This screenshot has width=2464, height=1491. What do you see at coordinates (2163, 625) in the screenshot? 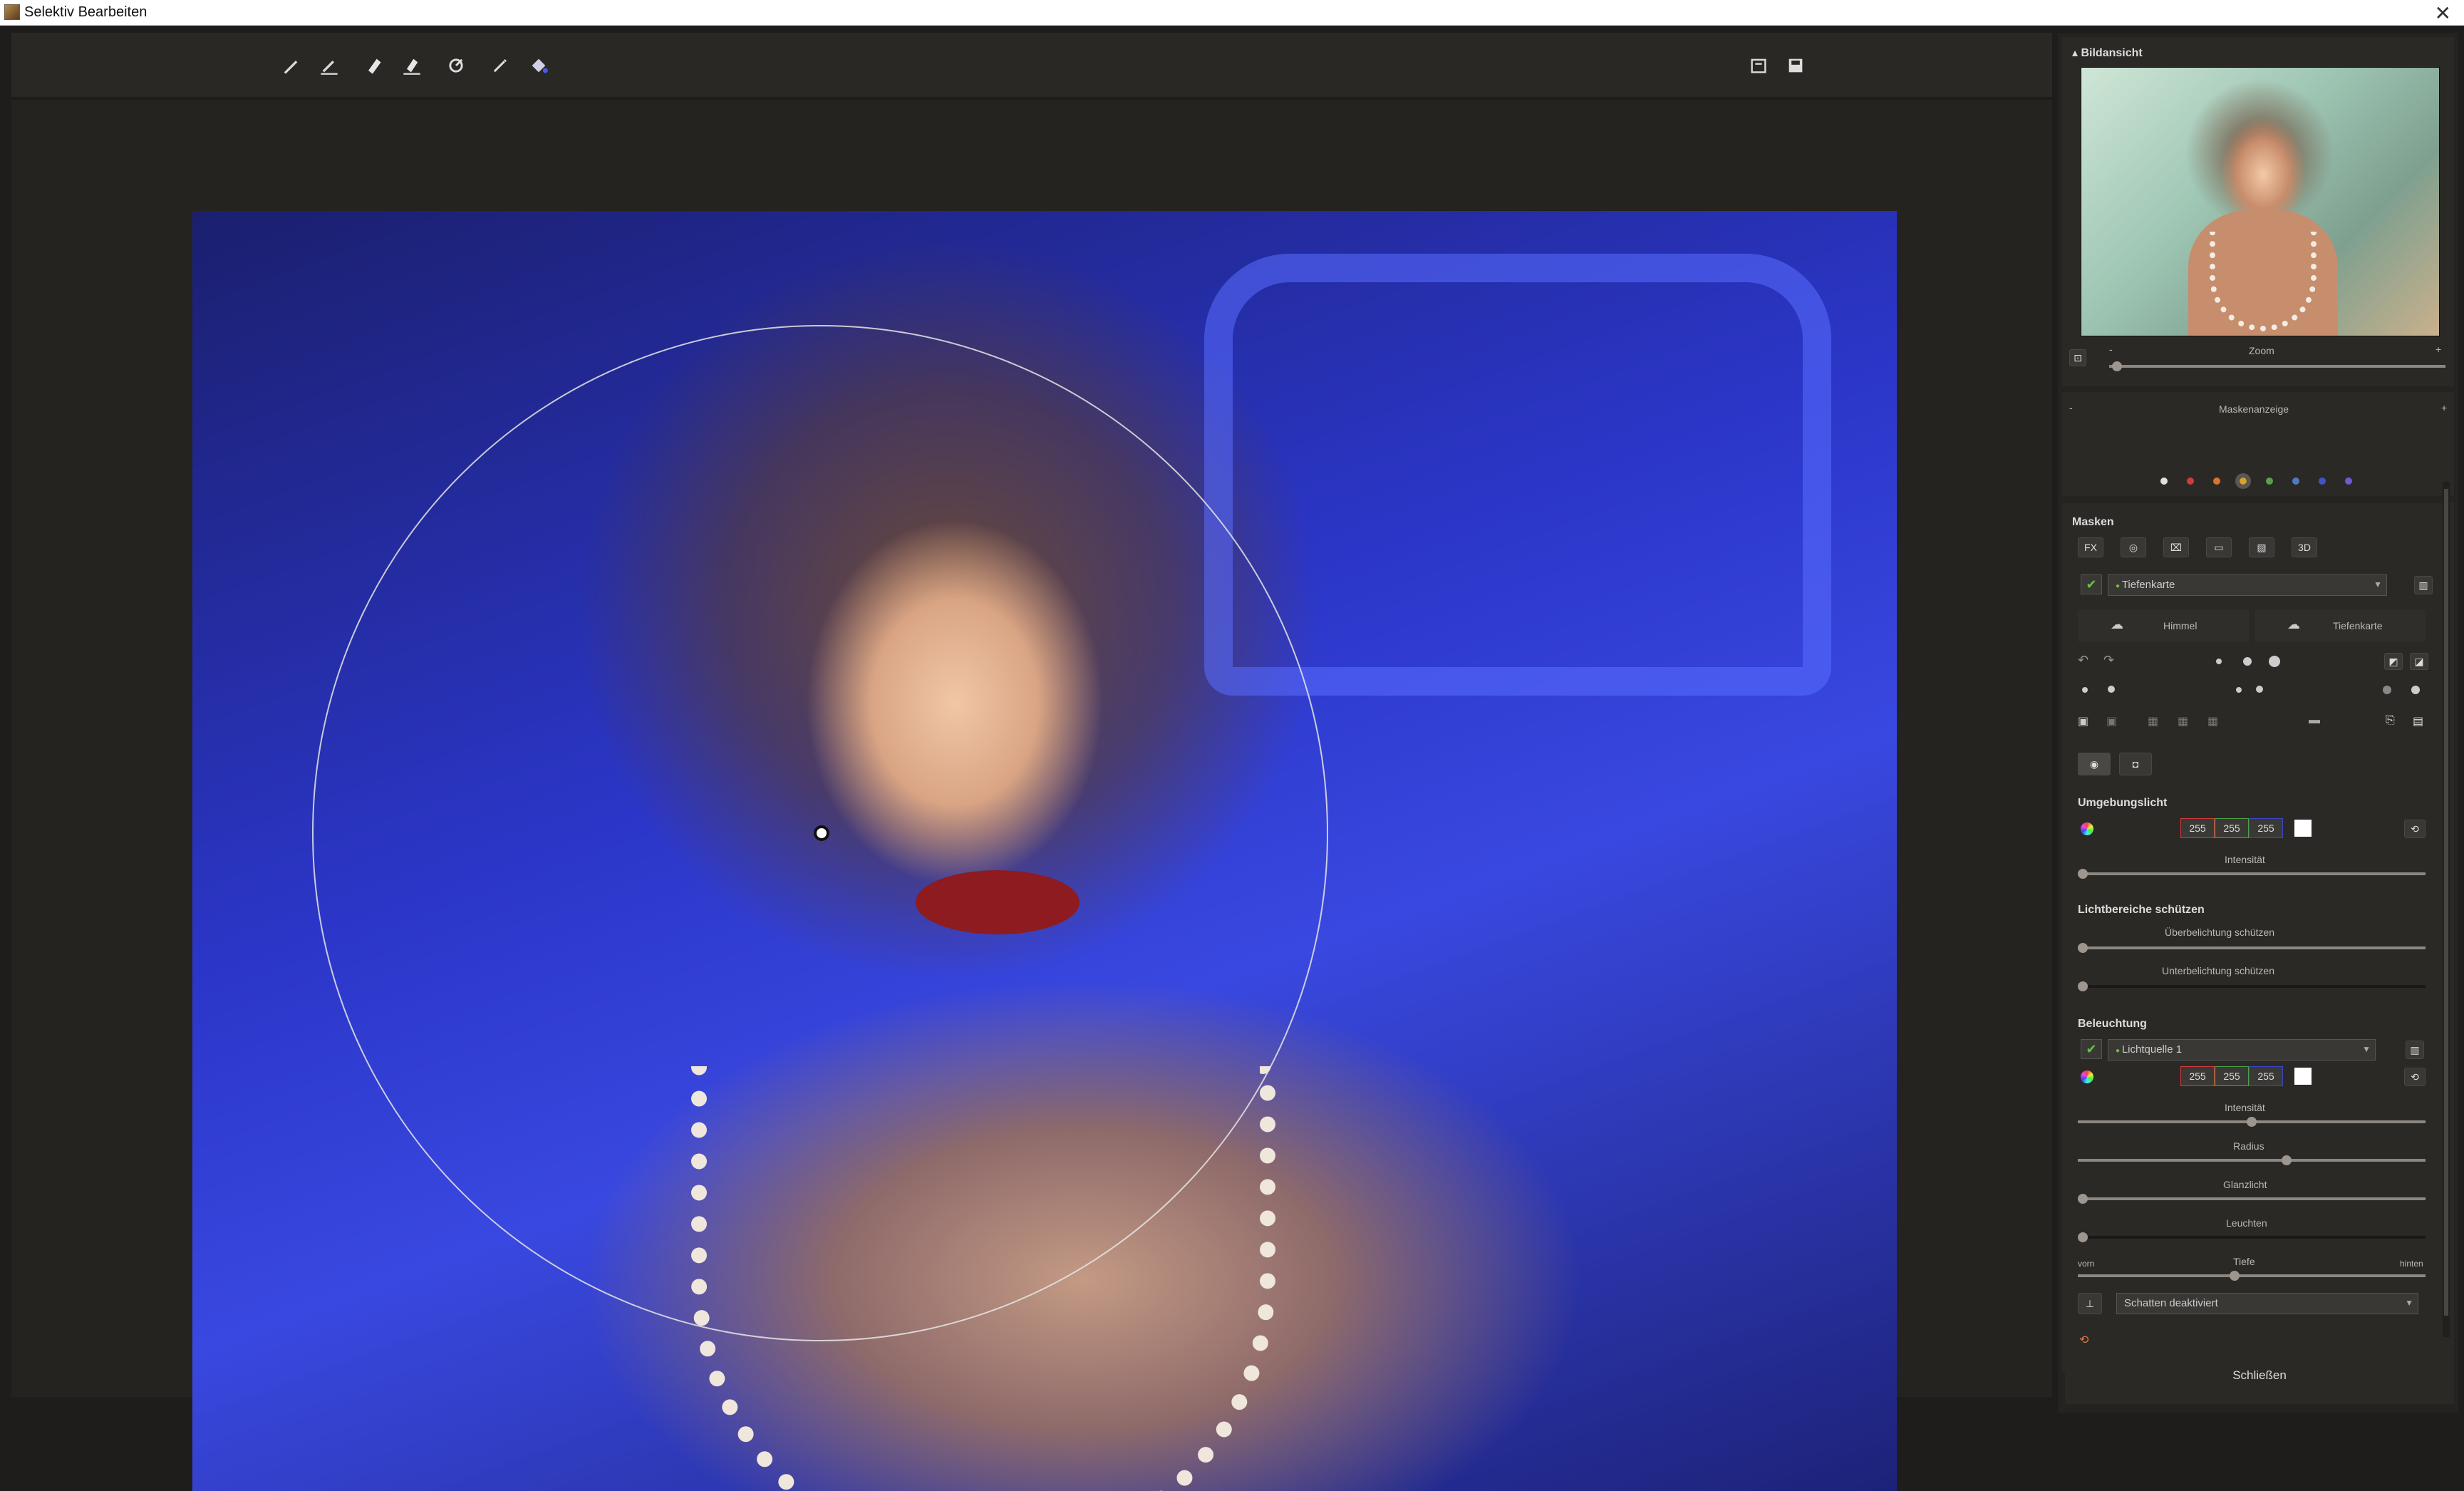
I see `tab-himmel: ☁ Himmel` at bounding box center [2163, 625].